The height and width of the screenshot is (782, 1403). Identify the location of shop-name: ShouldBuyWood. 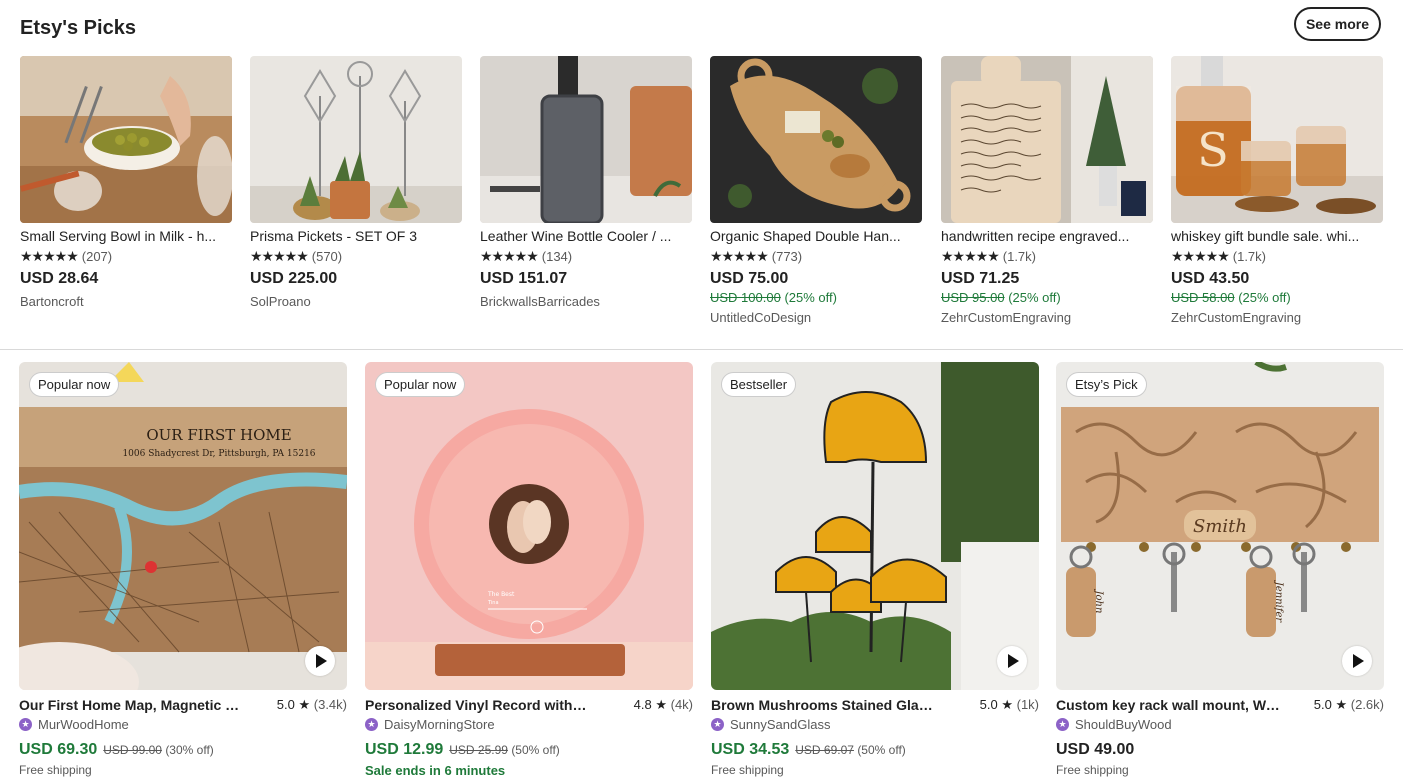
(1123, 724).